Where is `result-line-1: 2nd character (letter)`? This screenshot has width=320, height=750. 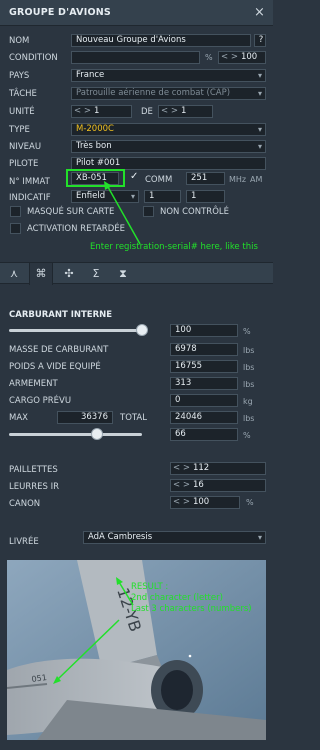 result-line-1: 2nd character (letter) is located at coordinates (177, 598).